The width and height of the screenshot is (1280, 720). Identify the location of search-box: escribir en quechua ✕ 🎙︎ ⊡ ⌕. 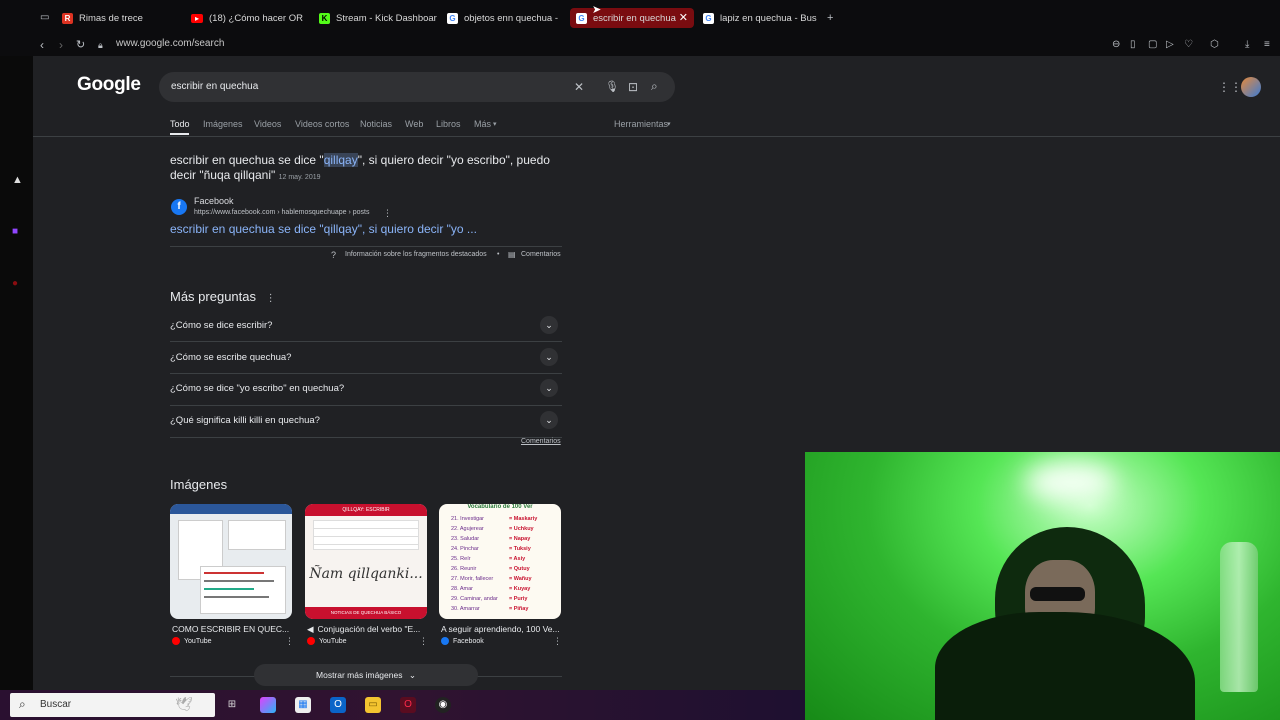
(417, 87).